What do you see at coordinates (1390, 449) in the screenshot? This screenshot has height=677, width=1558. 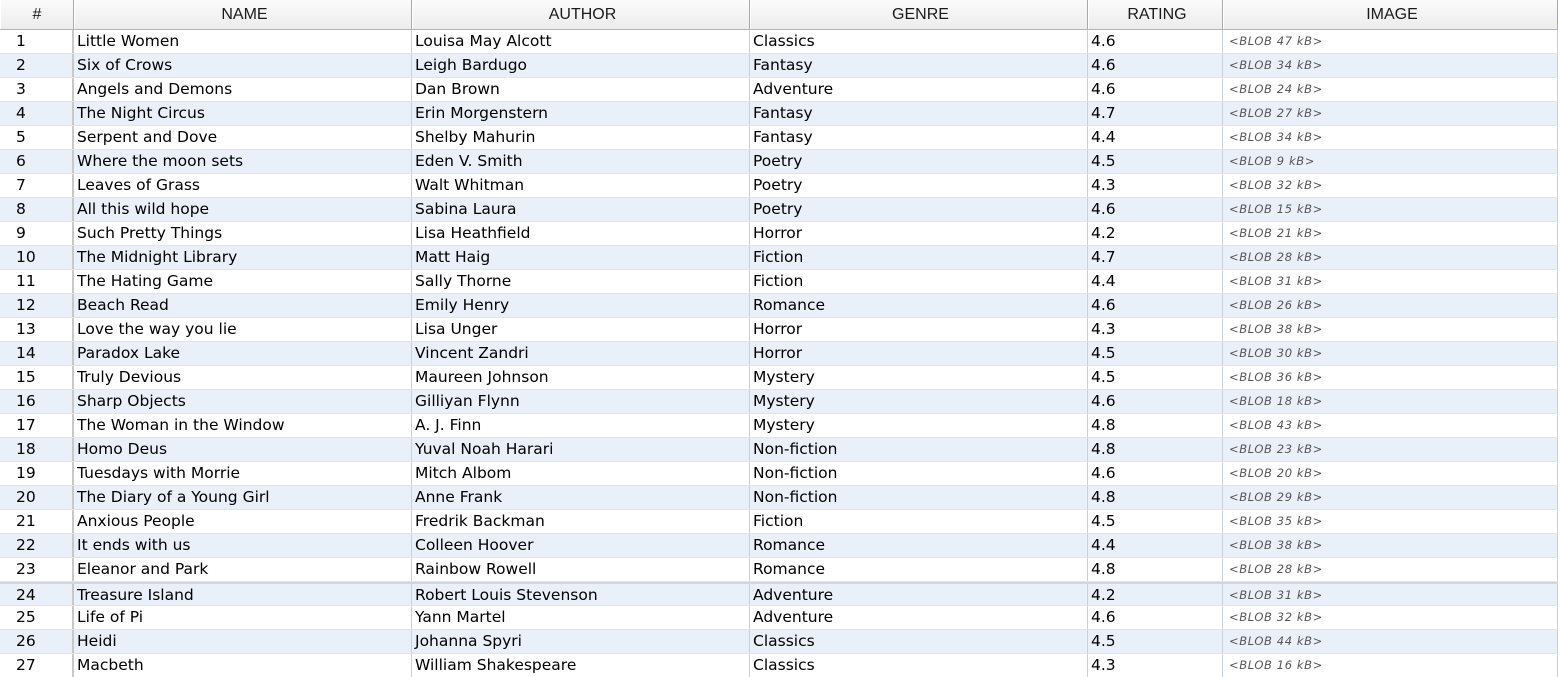 I see `image-blob-cell: <BLOB 23 kB>` at bounding box center [1390, 449].